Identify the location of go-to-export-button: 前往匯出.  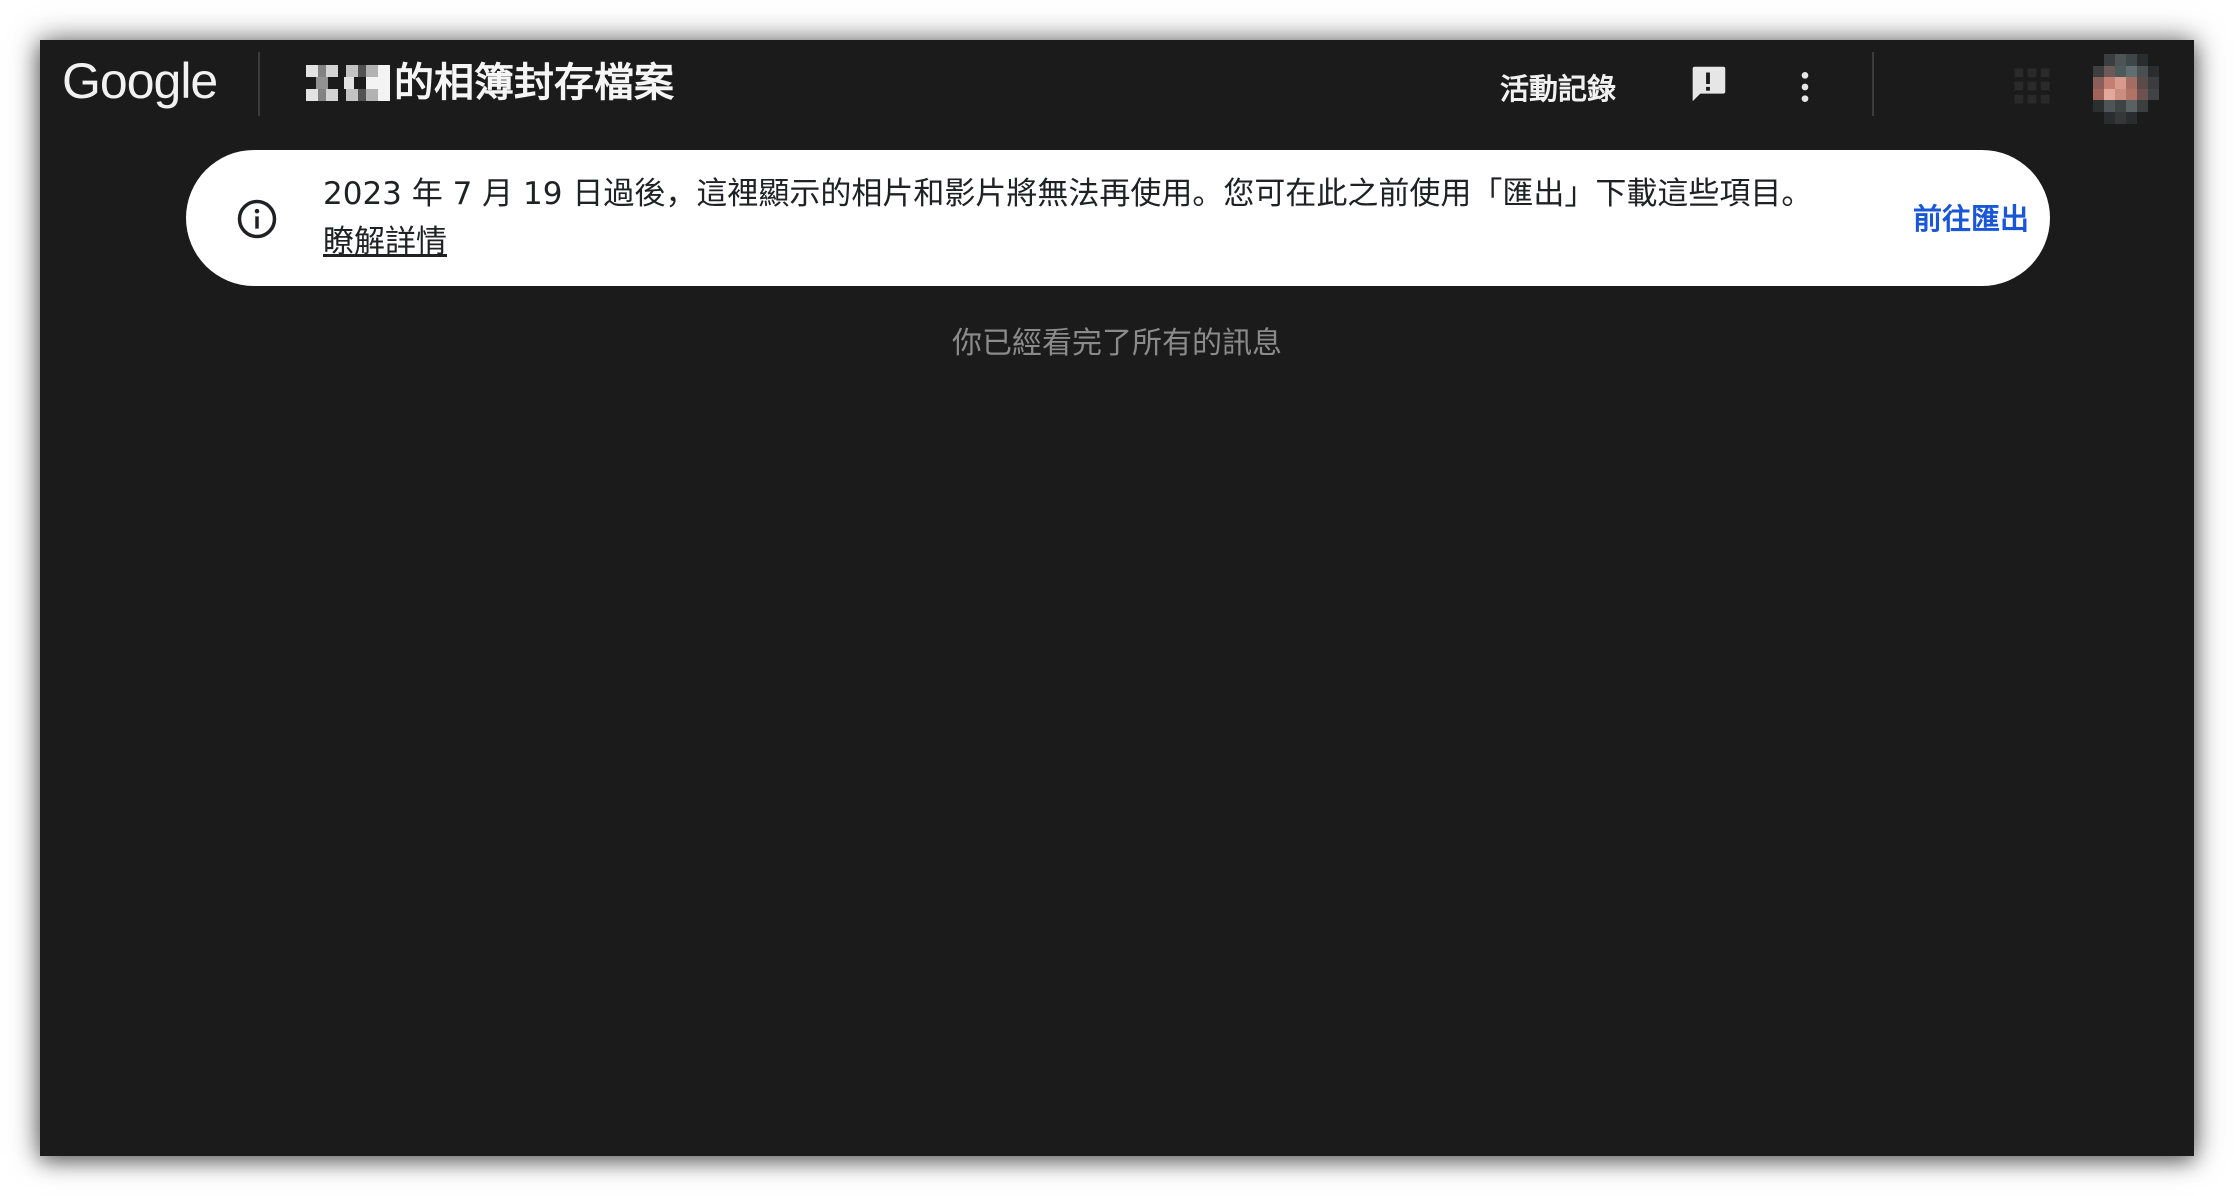
(1971, 217).